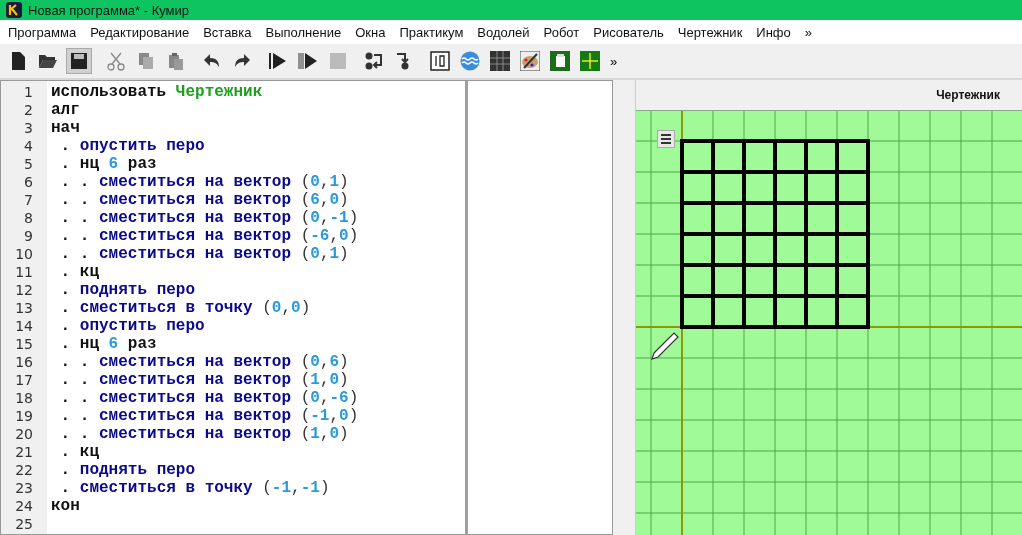 The height and width of the screenshot is (535, 1022). Describe the element at coordinates (560, 61) in the screenshot. I see `clipboard-icon` at that location.